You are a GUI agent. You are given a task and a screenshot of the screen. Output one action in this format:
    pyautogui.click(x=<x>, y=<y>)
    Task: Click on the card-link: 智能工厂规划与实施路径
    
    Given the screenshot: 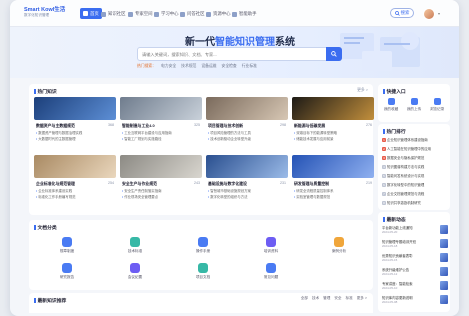 What is the action you would take?
    pyautogui.click(x=161, y=138)
    